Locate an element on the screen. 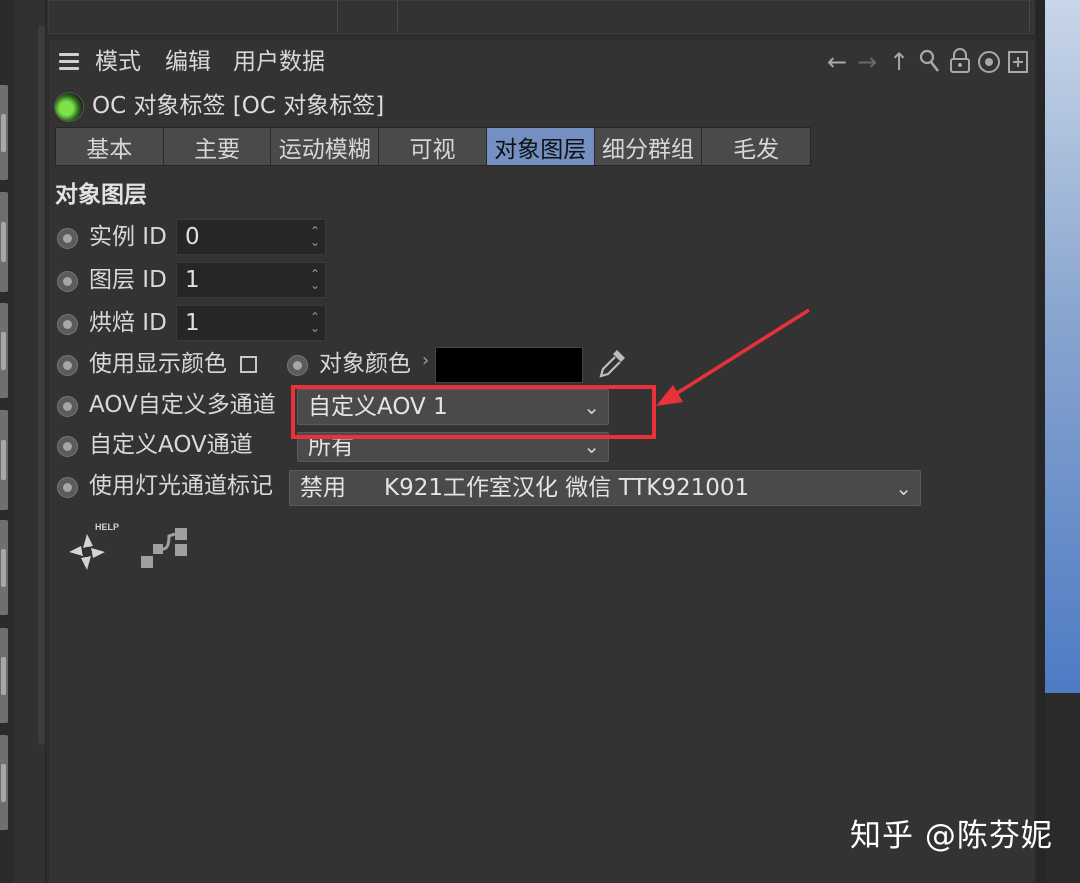 The width and height of the screenshot is (1080, 883). instance-id-value: 0 is located at coordinates (192, 237).